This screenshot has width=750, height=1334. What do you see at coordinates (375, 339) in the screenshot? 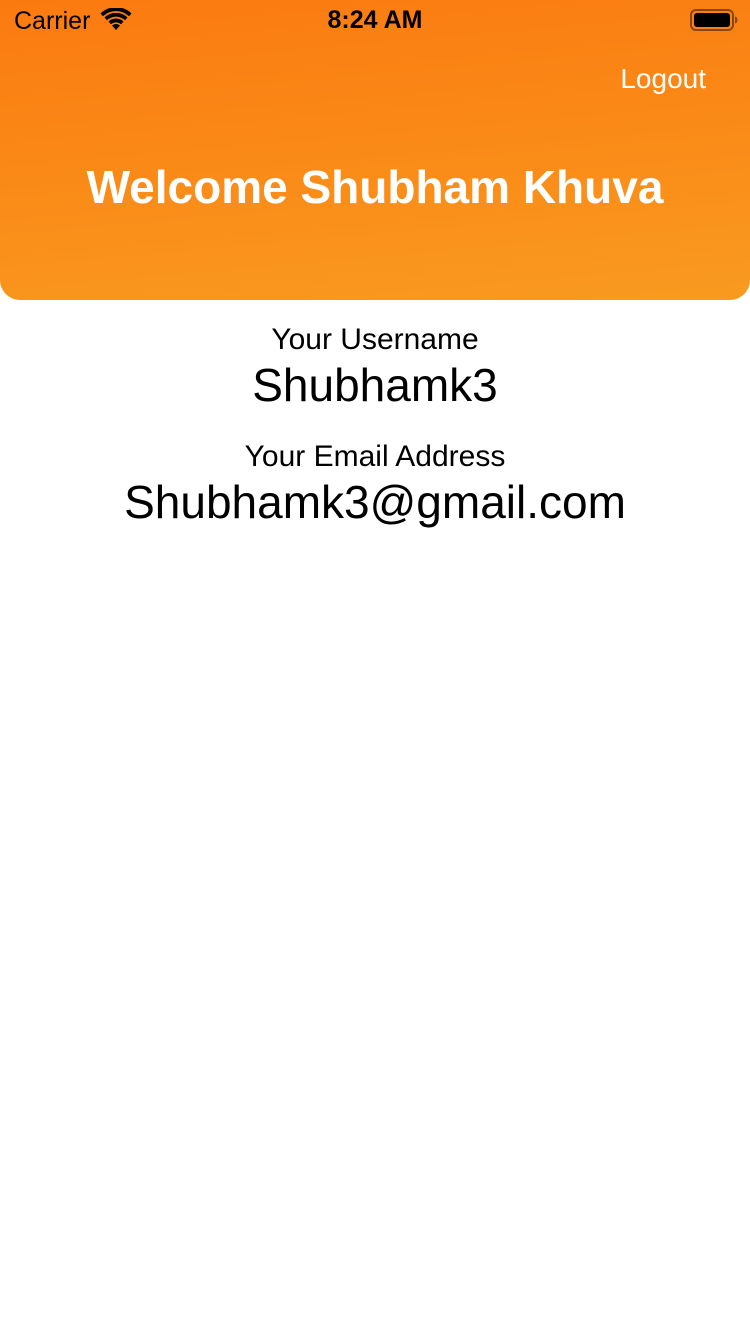
I see `username-label: Your Username` at bounding box center [375, 339].